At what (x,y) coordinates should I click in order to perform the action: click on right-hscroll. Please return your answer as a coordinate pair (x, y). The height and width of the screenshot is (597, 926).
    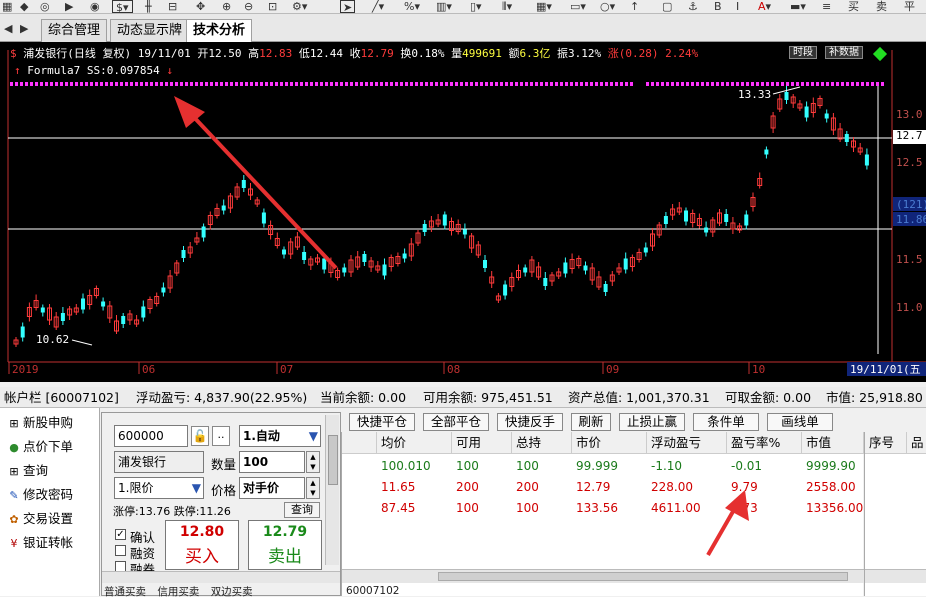
    Looking at the image, I should click on (895, 576).